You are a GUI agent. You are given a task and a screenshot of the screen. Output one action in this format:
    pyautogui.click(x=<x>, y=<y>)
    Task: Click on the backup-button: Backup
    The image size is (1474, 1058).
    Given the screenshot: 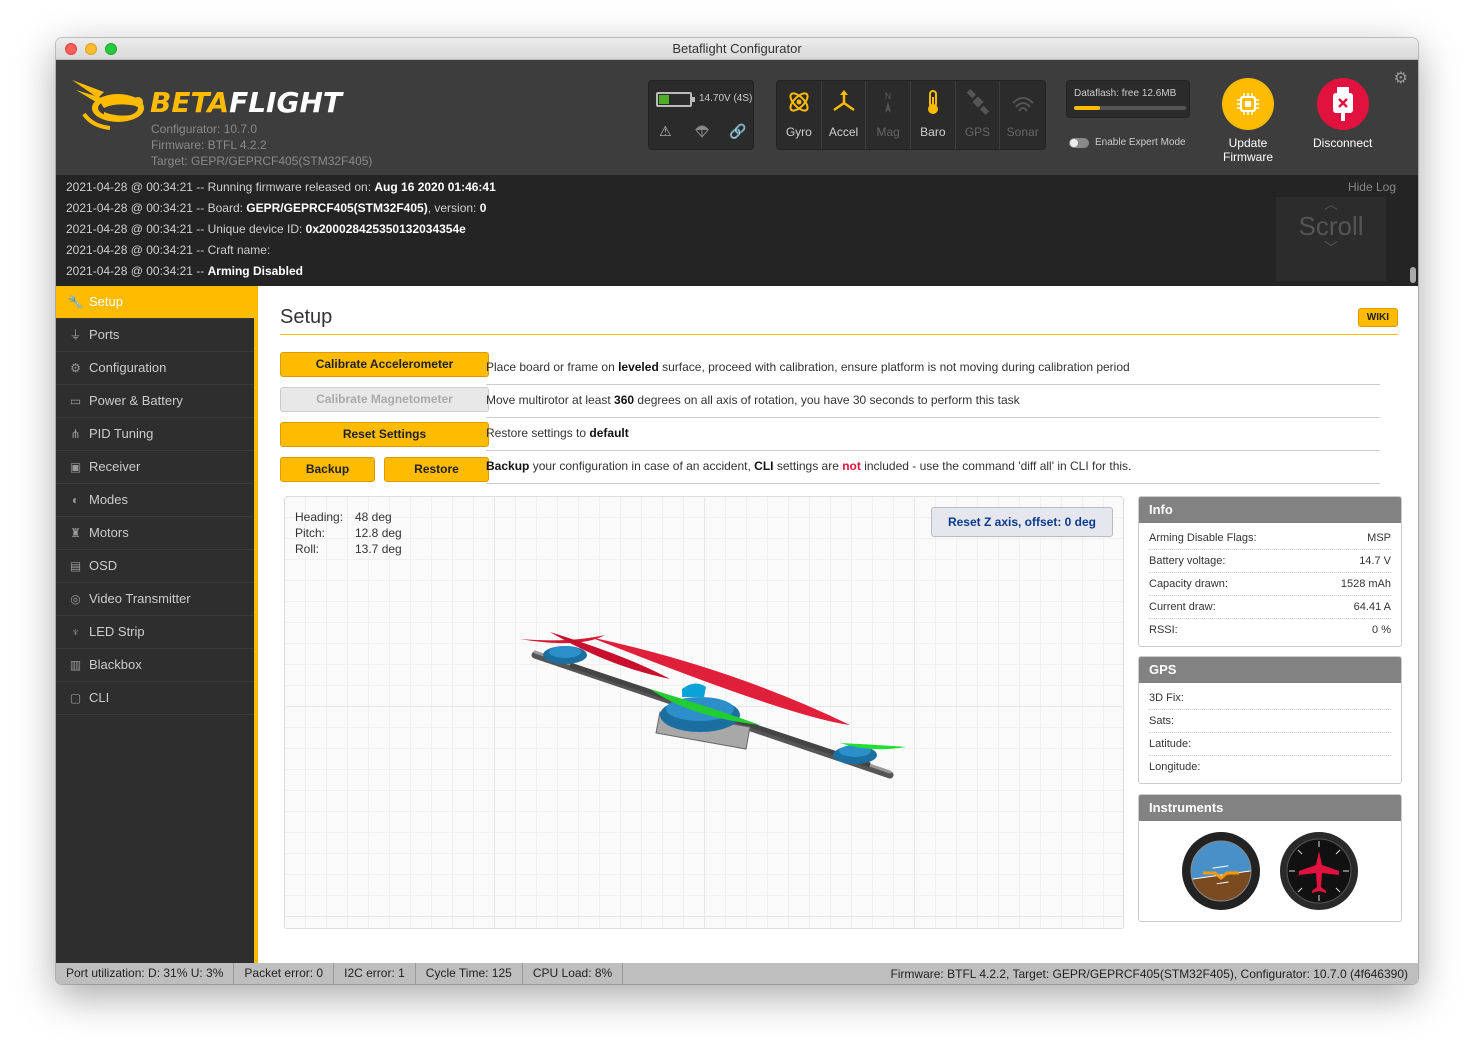 What is the action you would take?
    pyautogui.click(x=327, y=469)
    